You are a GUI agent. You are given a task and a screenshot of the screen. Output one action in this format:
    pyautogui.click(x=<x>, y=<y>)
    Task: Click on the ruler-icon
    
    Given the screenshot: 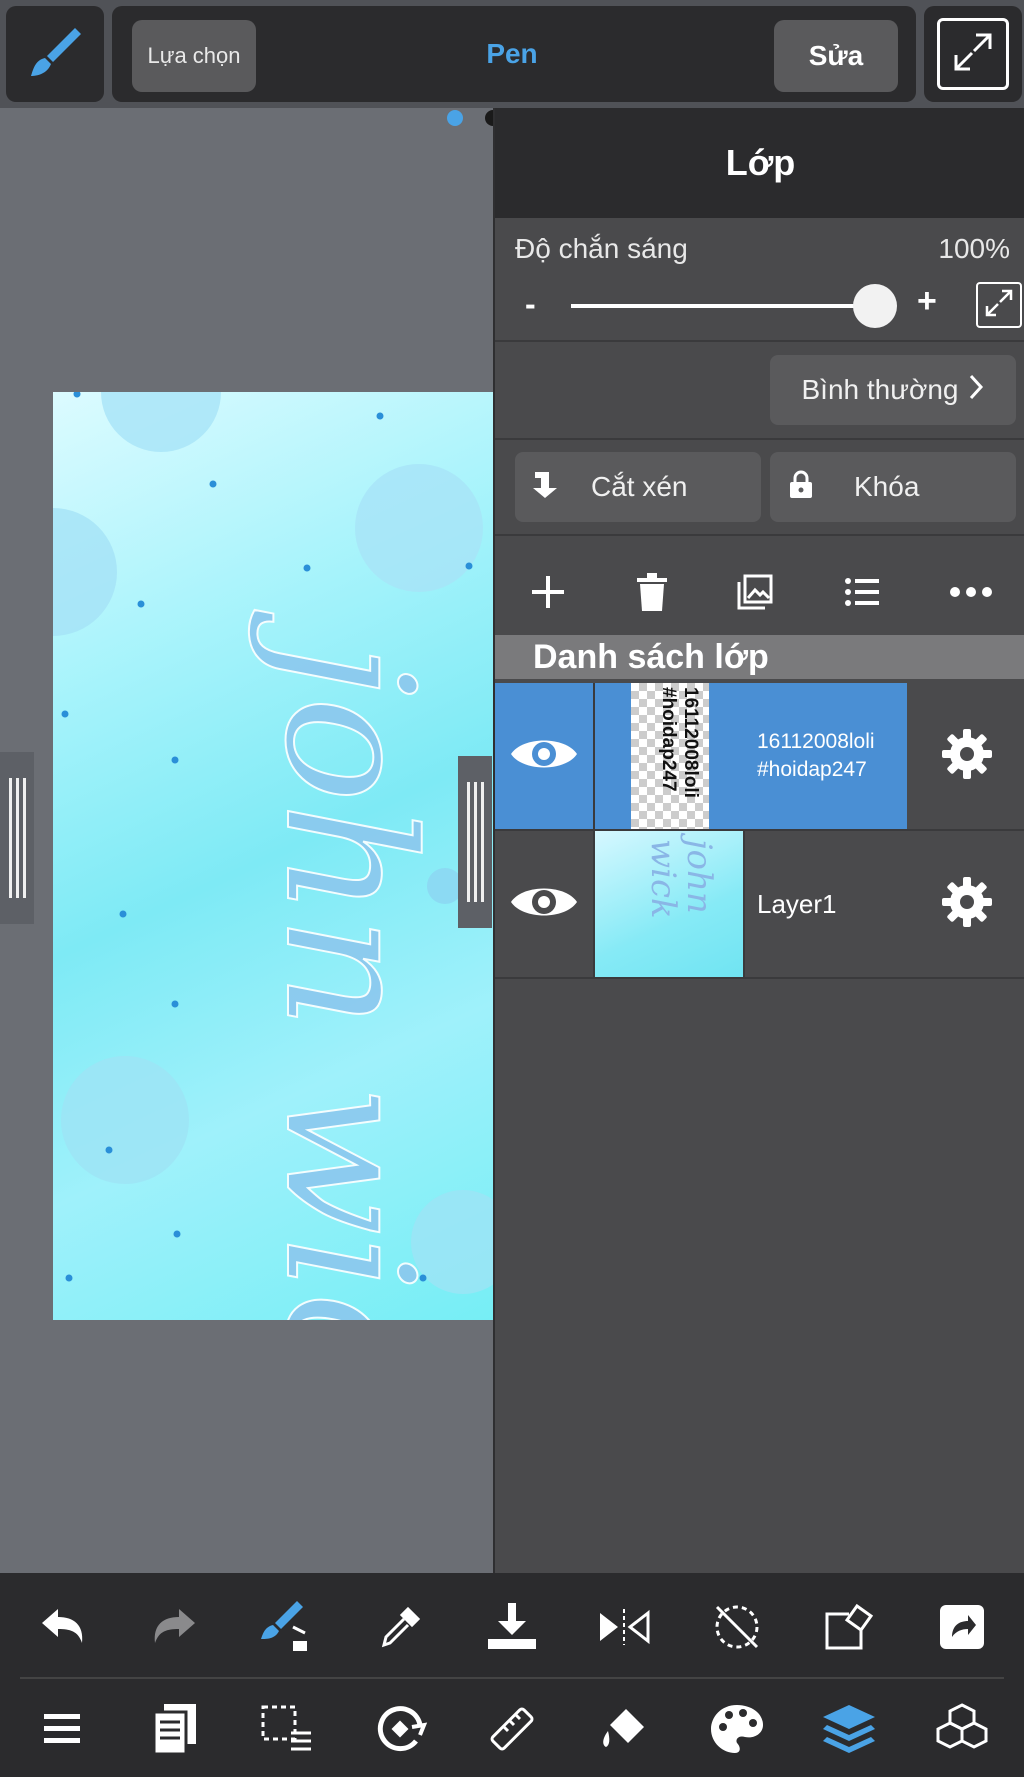 What is the action you would take?
    pyautogui.click(x=512, y=1729)
    